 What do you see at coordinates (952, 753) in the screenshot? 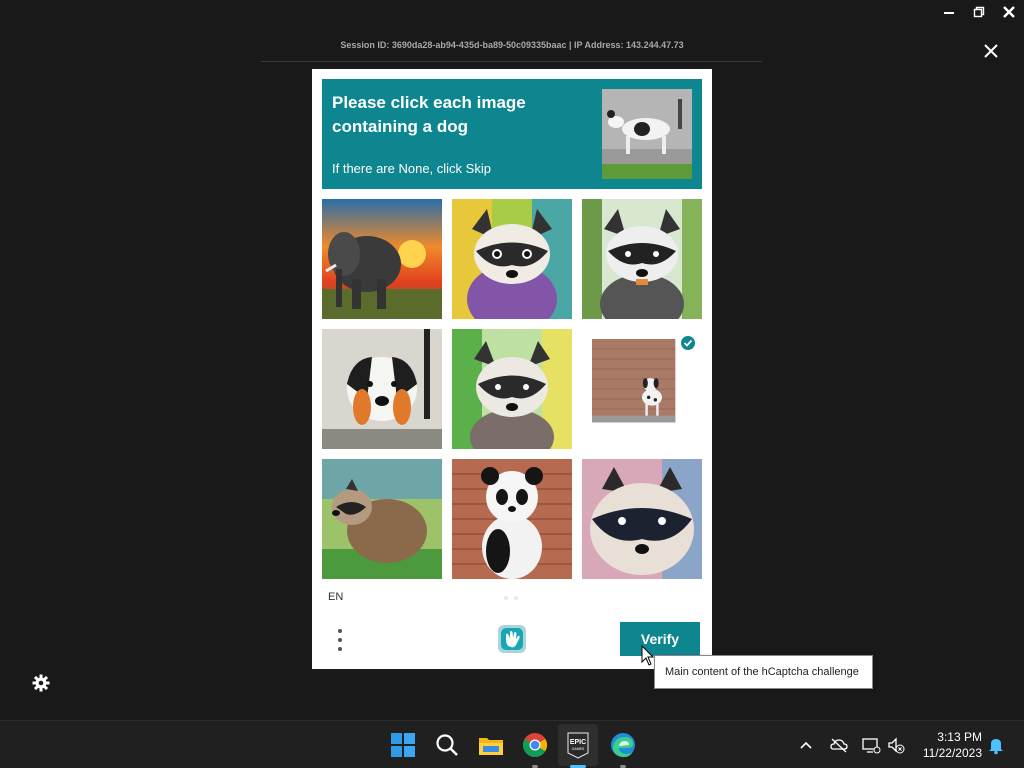
I see `clock-date: 11/22/2023` at bounding box center [952, 753].